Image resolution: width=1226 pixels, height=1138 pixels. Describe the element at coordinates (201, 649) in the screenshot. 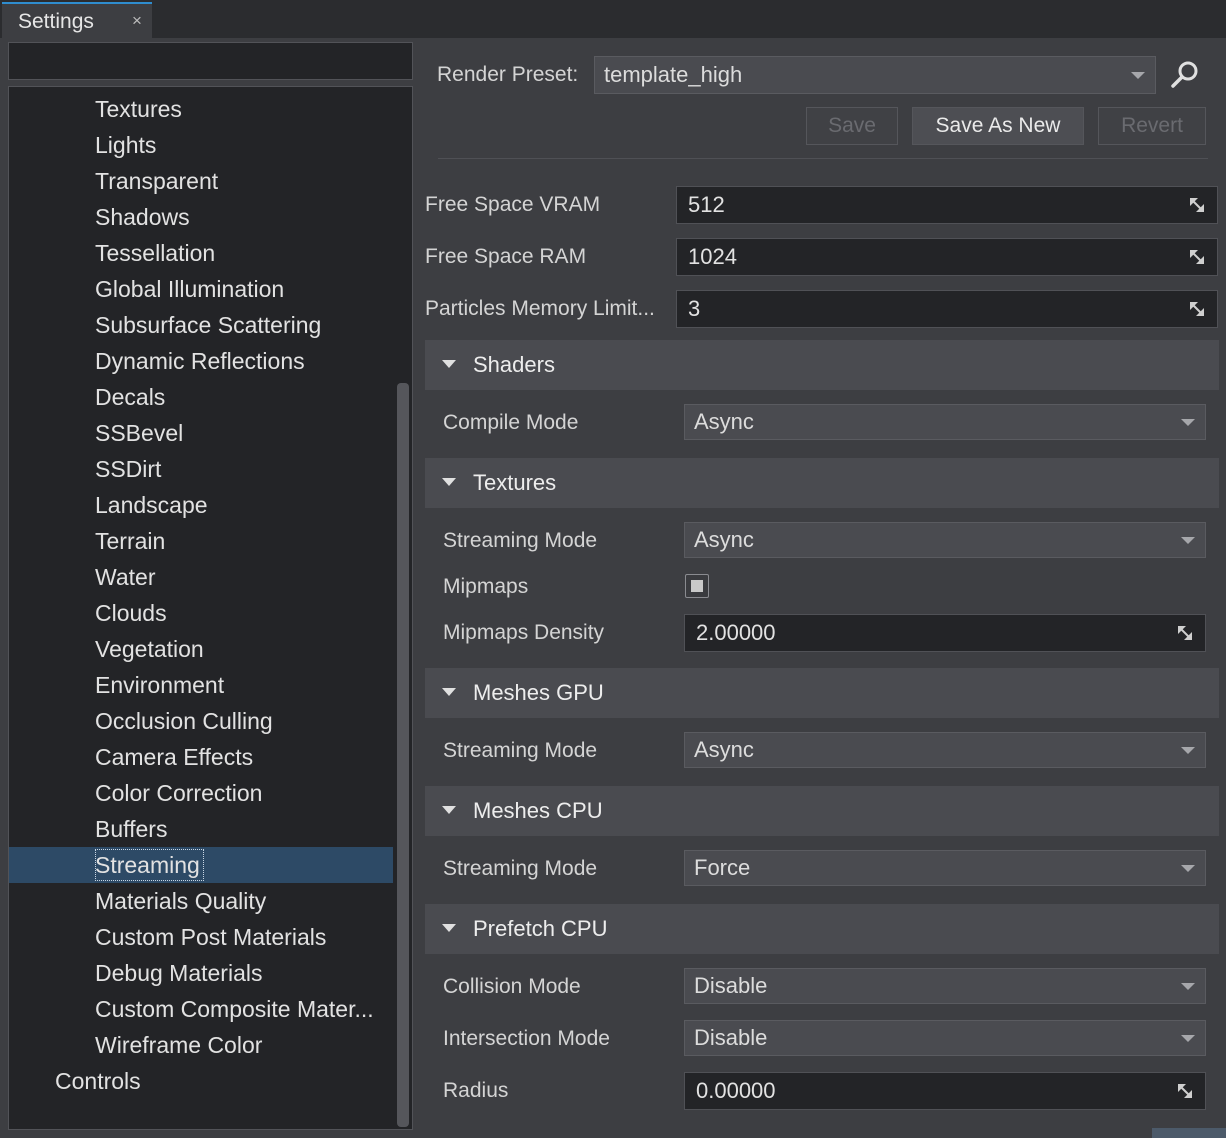

I see `tree-item: Vegetation` at that location.